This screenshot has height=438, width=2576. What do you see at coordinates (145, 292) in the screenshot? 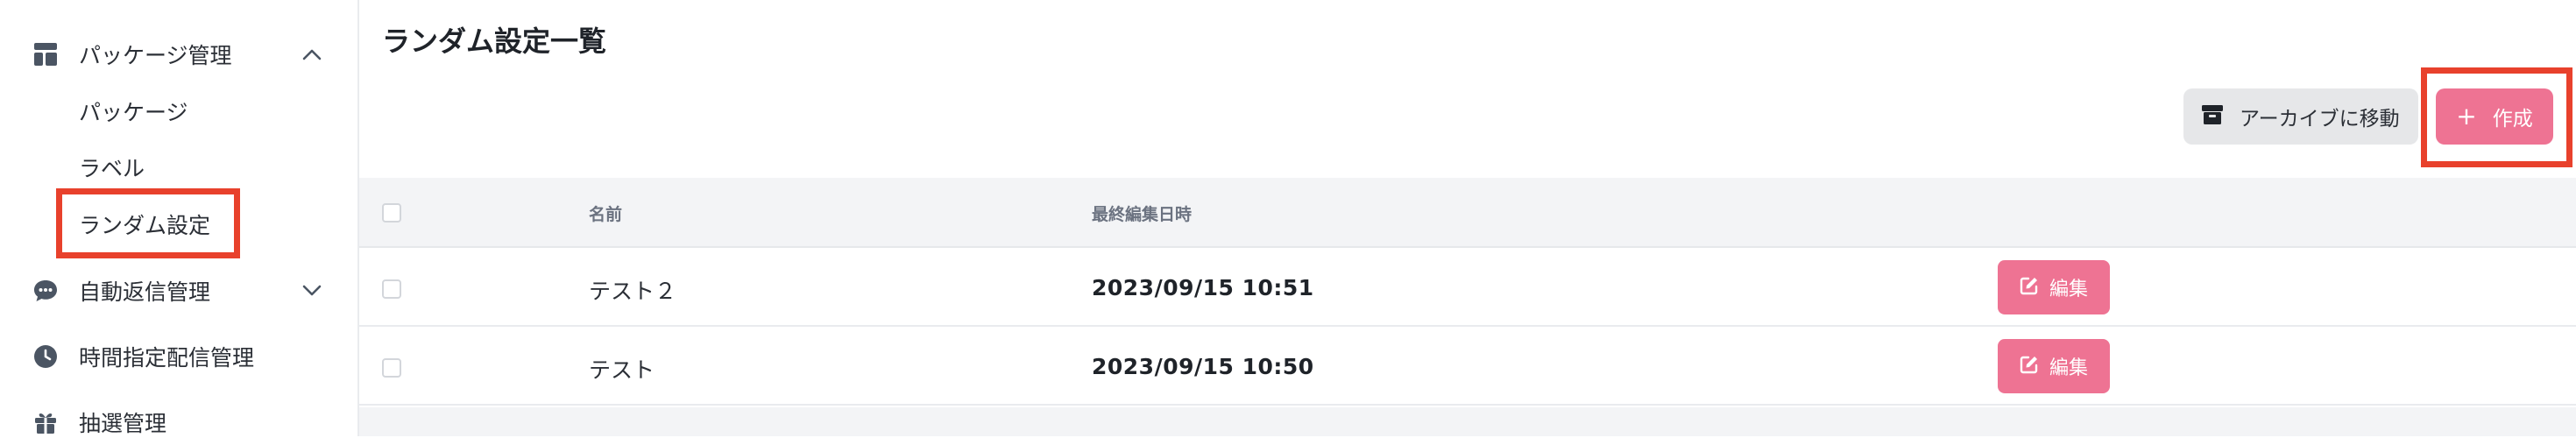
I see `sidebar-item-label: 自動返信管理` at bounding box center [145, 292].